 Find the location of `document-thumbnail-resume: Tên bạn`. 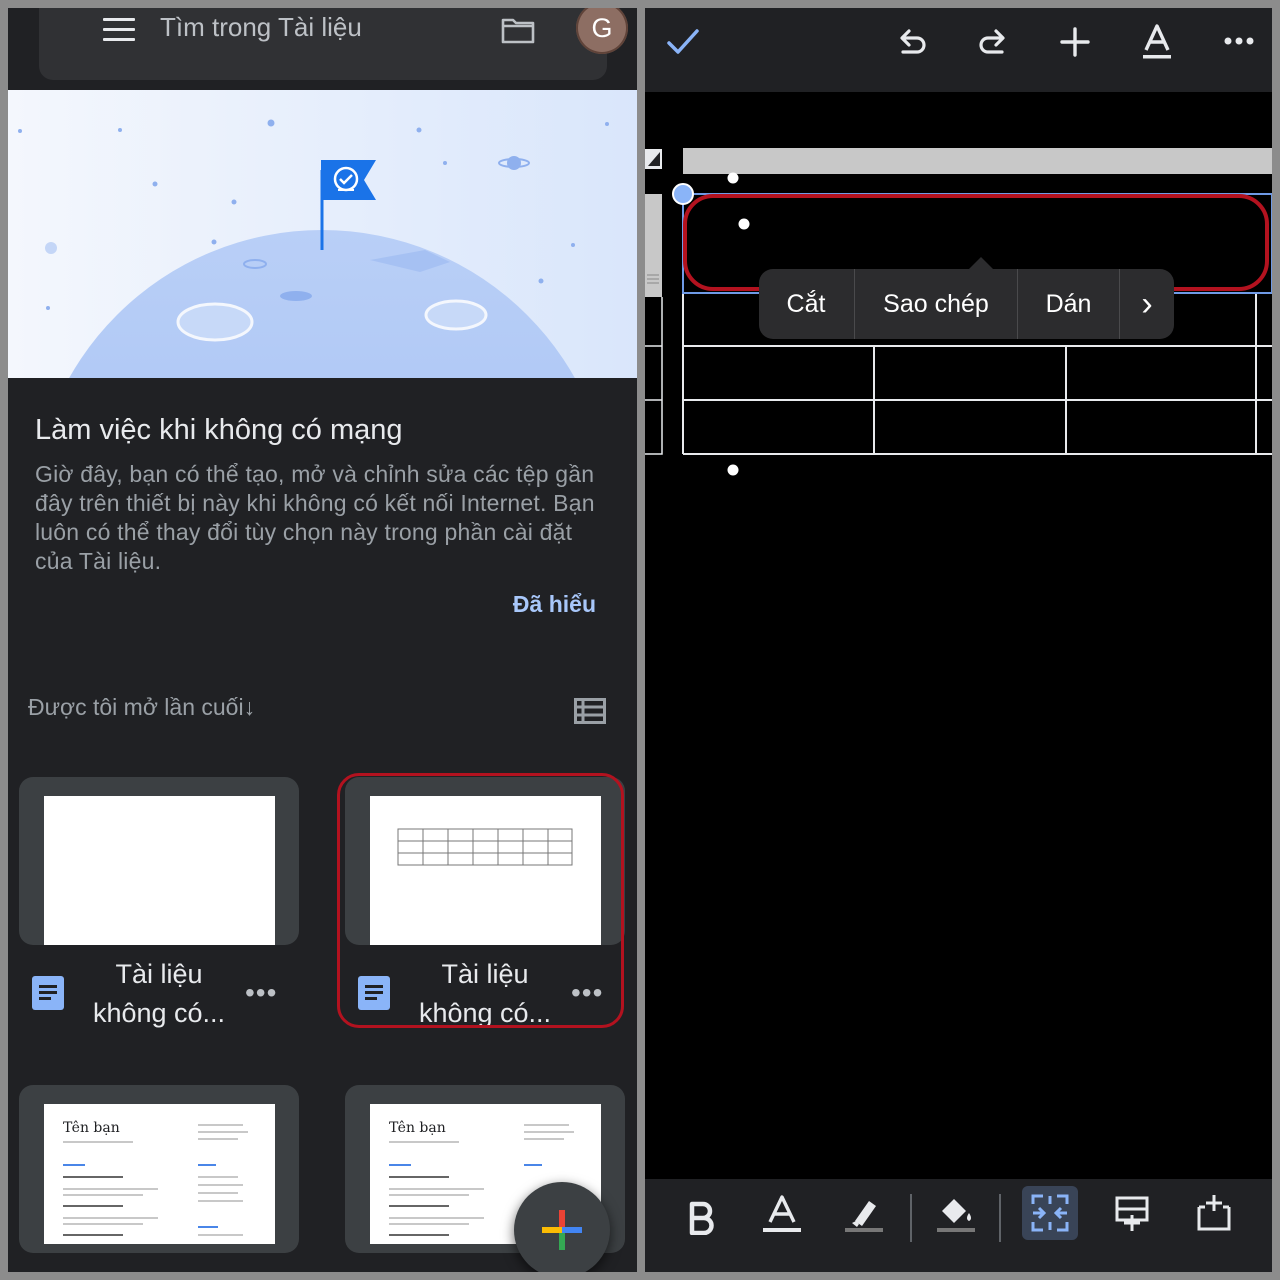

document-thumbnail-resume: Tên bạn is located at coordinates (159, 1174).